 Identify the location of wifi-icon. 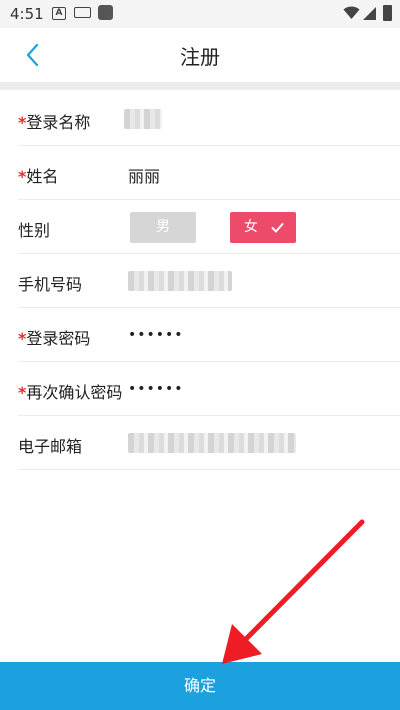
(351, 12).